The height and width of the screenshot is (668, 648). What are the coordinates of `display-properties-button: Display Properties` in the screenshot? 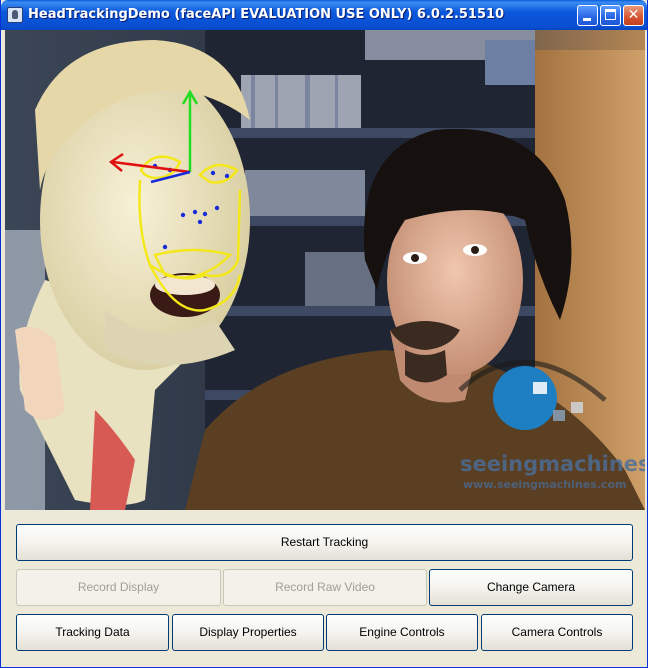 It's located at (248, 632).